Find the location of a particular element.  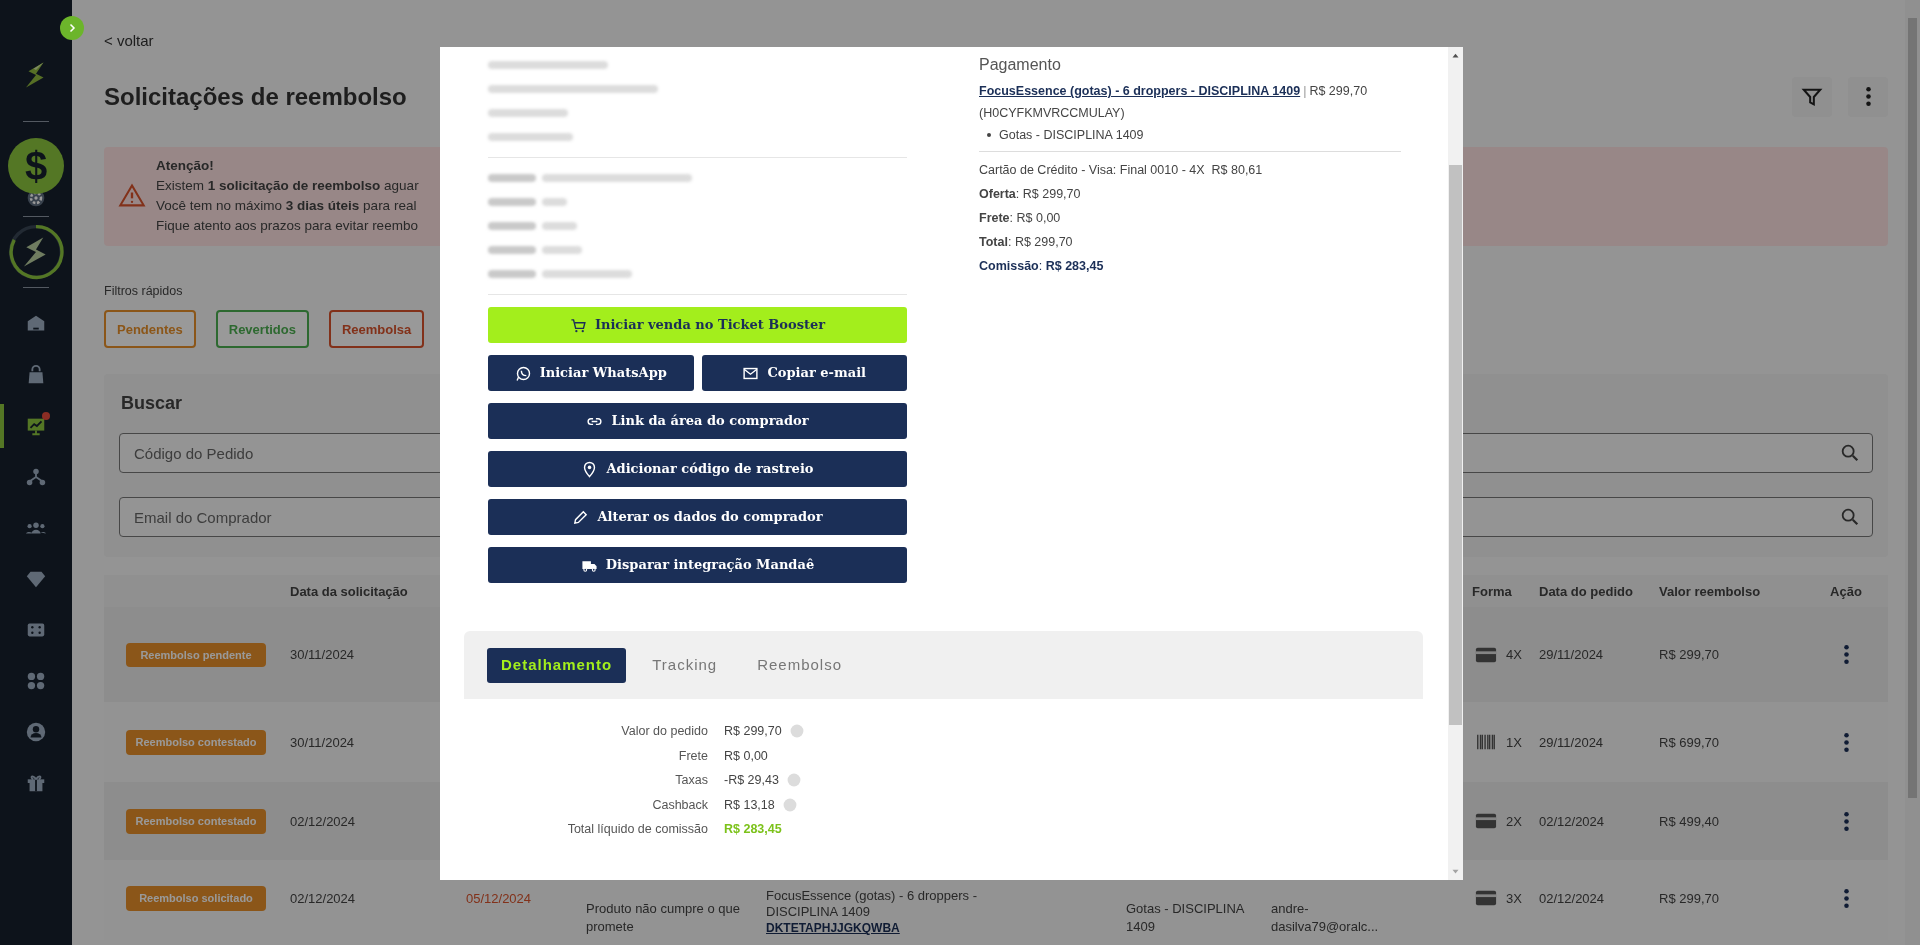

column-header: Data da solicitação is located at coordinates (349, 591).